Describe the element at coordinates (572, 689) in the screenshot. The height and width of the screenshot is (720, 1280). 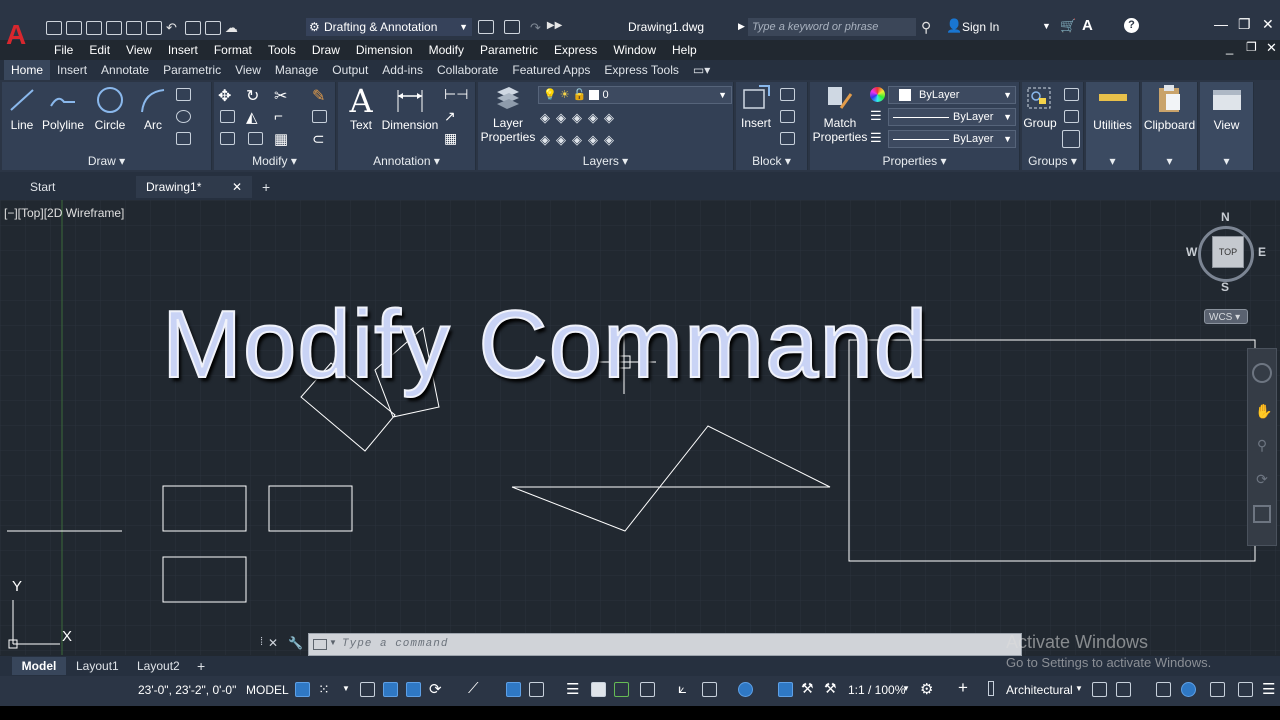
I see `lineweight-toggle-icon: ☰` at that location.